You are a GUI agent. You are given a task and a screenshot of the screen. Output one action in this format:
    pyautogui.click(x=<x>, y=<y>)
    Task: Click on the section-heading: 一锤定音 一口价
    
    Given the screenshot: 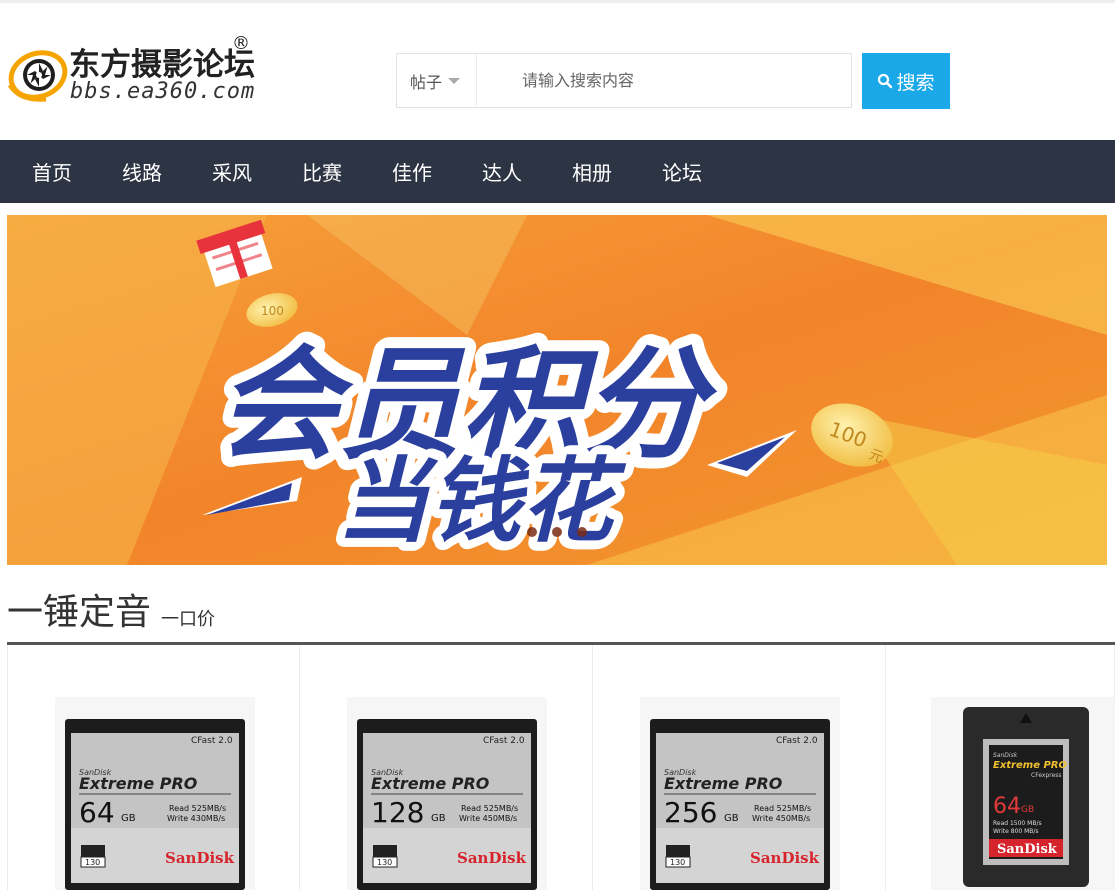 What is the action you would take?
    pyautogui.click(x=111, y=610)
    